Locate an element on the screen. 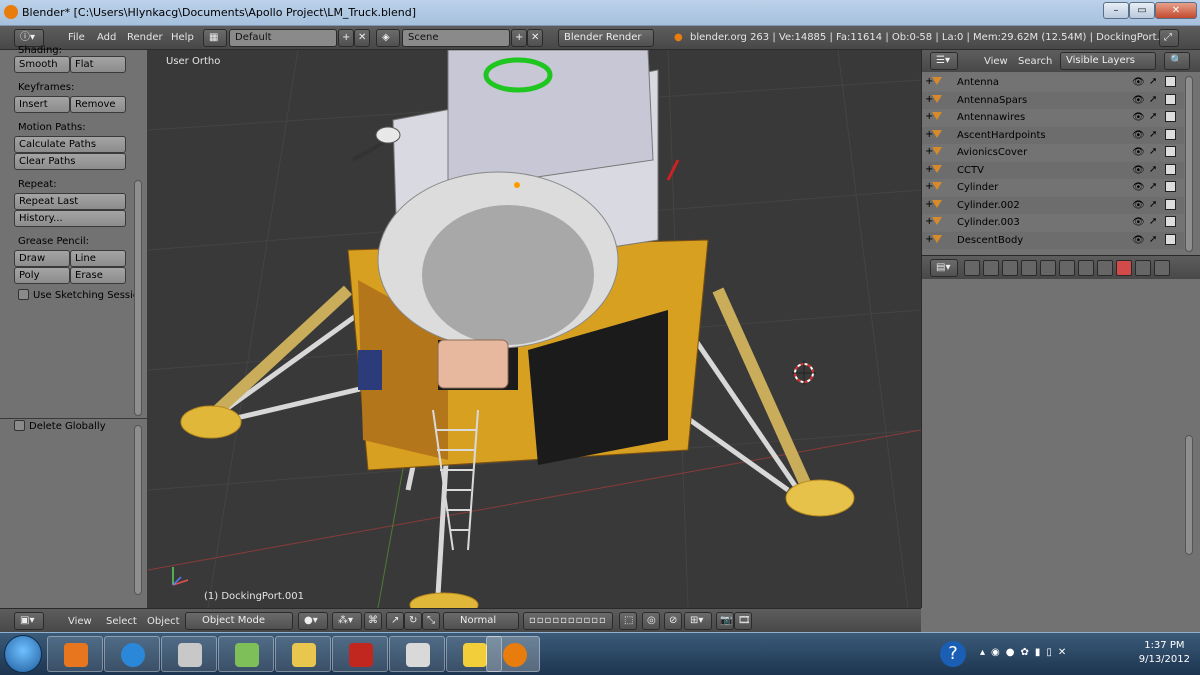 This screenshot has height=675, width=1200. texture-tab-icon is located at coordinates (1124, 268).